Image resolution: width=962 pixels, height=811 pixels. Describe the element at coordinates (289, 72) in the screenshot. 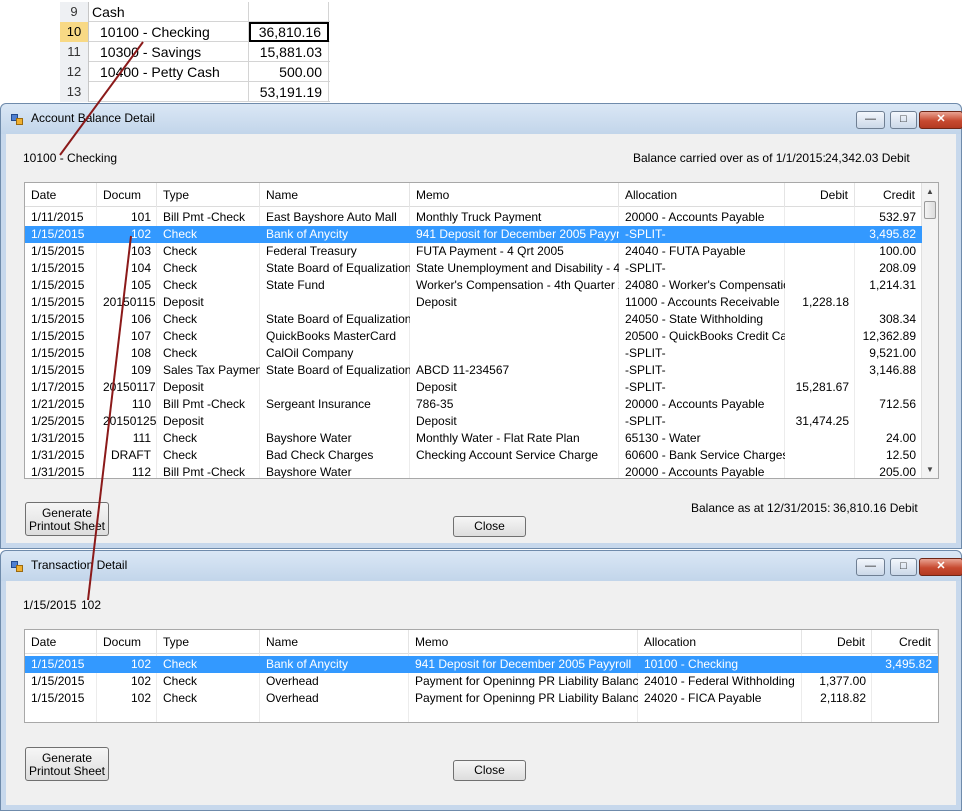

I see `sheet-cell-value: 500.00` at that location.